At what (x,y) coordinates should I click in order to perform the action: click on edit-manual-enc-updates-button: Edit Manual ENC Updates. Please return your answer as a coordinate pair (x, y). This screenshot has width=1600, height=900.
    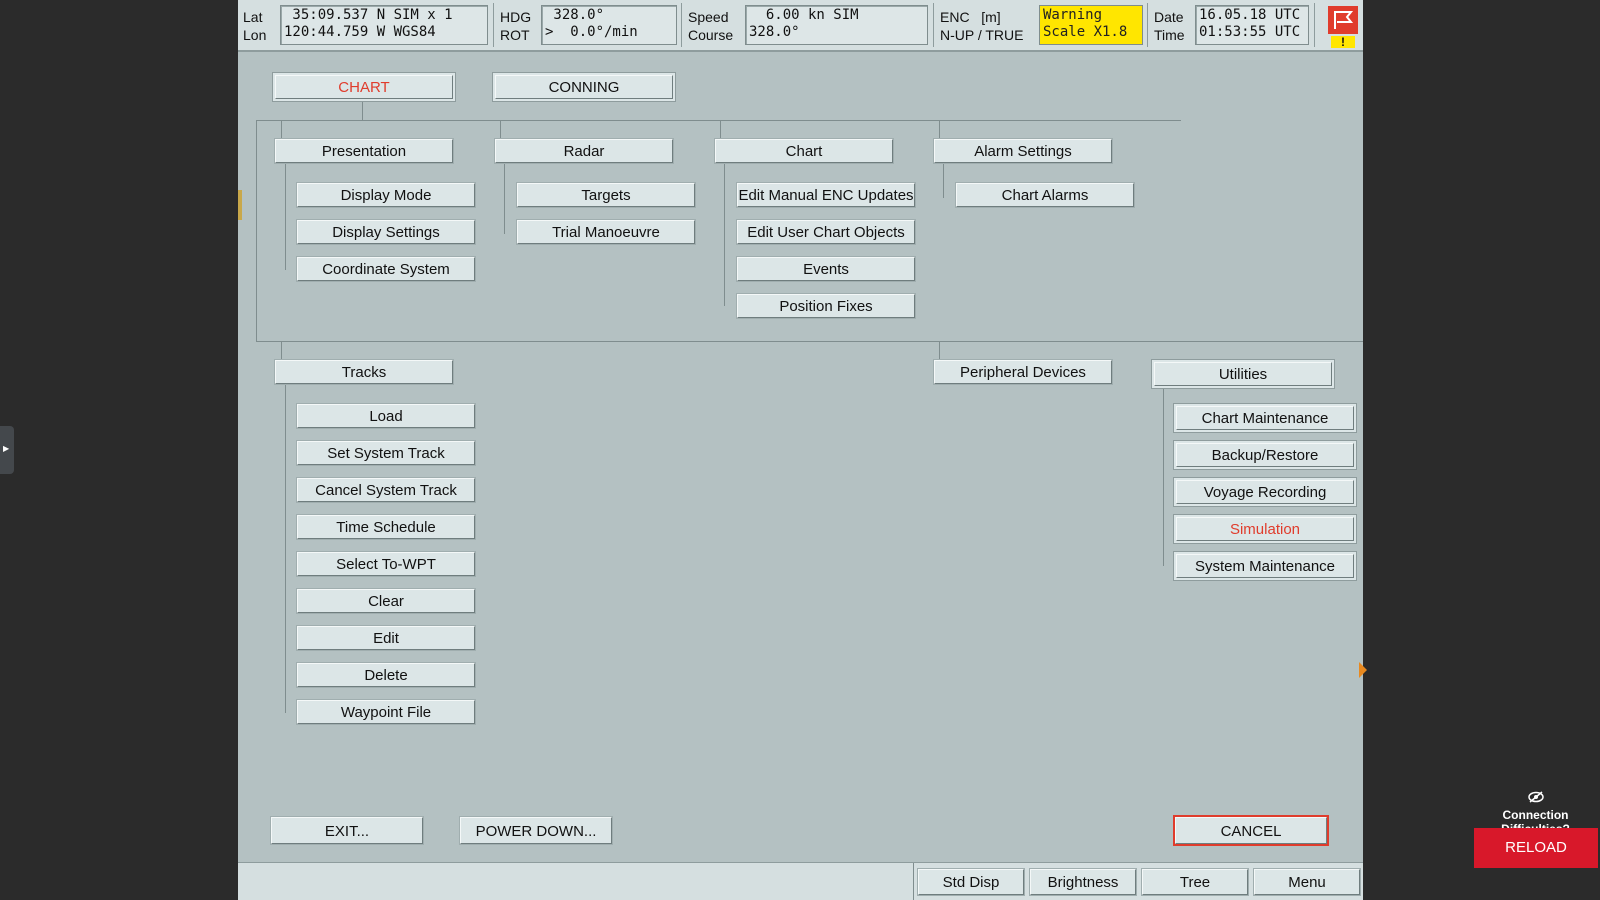
    Looking at the image, I should click on (826, 195).